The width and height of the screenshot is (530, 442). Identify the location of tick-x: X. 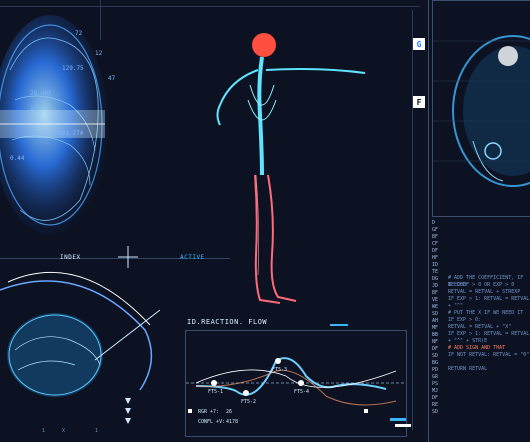
(64, 431).